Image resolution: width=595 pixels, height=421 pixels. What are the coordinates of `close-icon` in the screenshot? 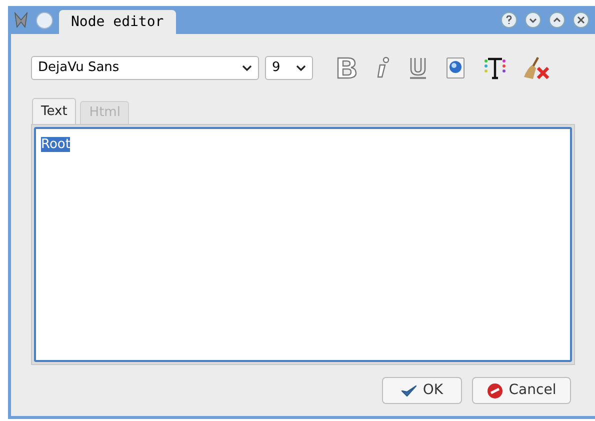 It's located at (581, 20).